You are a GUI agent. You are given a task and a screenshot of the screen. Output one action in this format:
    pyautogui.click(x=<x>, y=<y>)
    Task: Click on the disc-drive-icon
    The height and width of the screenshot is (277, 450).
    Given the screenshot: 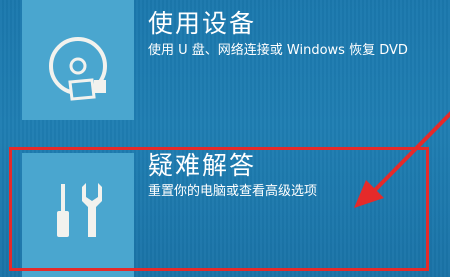 What is the action you would take?
    pyautogui.click(x=78, y=69)
    